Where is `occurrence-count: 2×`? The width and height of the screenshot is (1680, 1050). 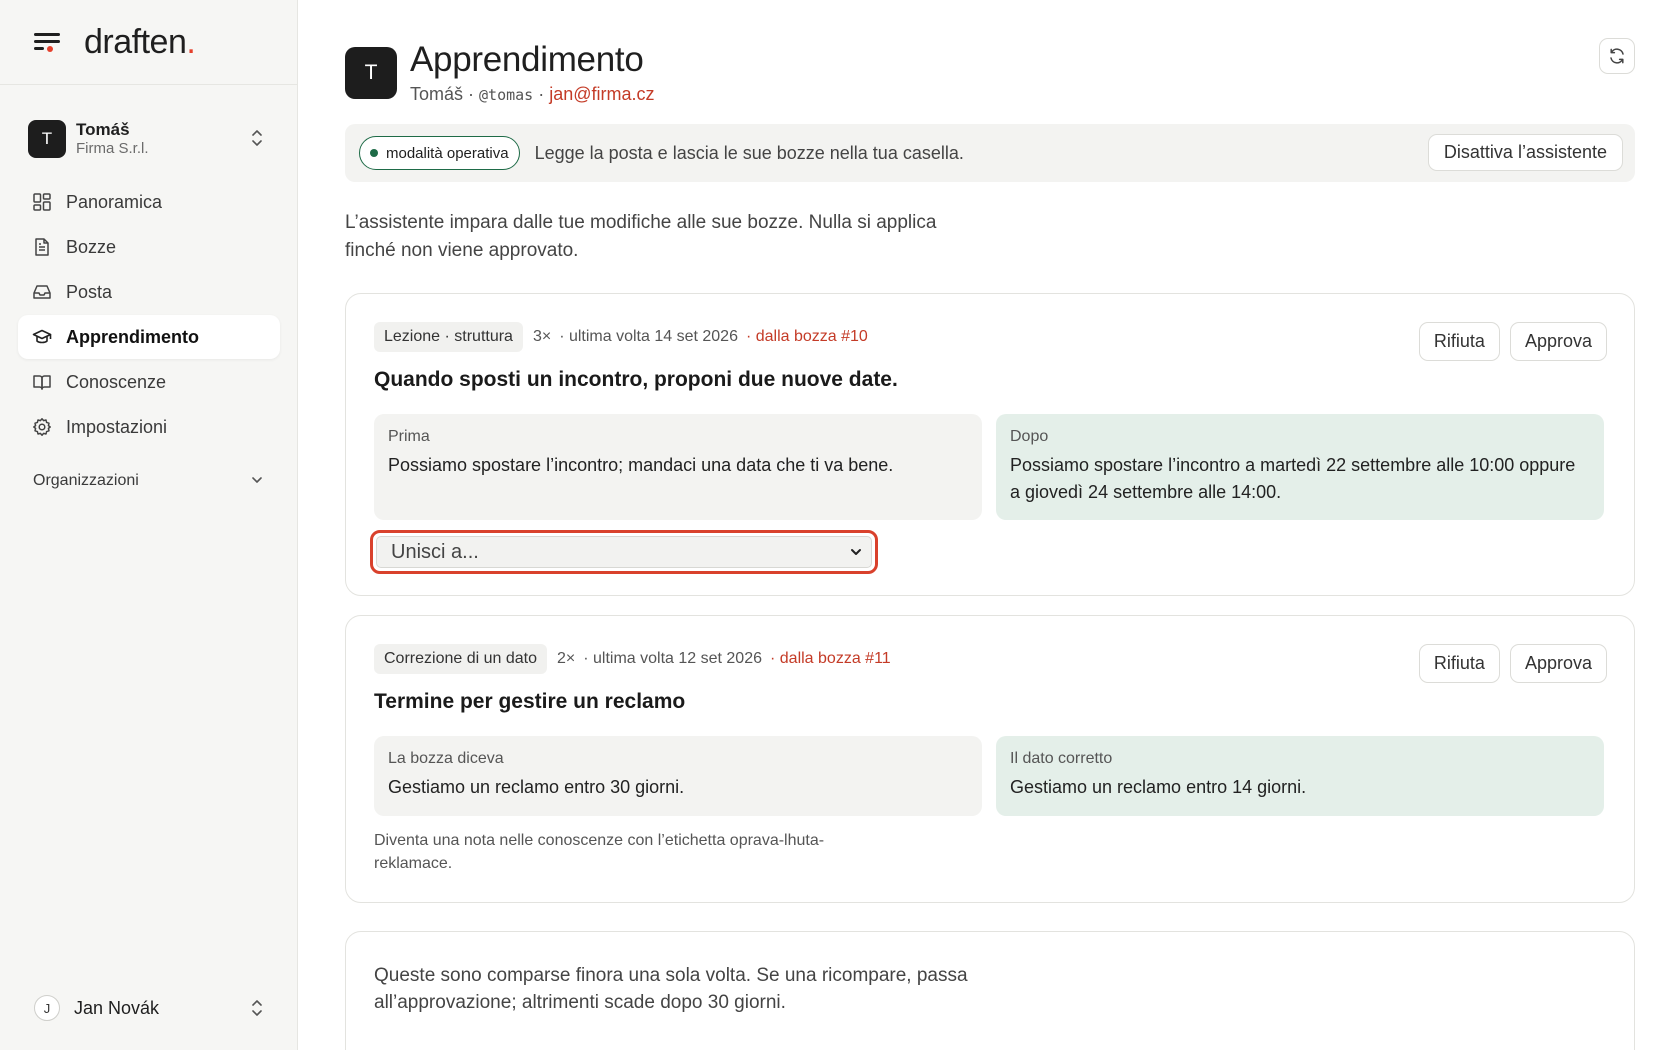 occurrence-count: 2× is located at coordinates (566, 658).